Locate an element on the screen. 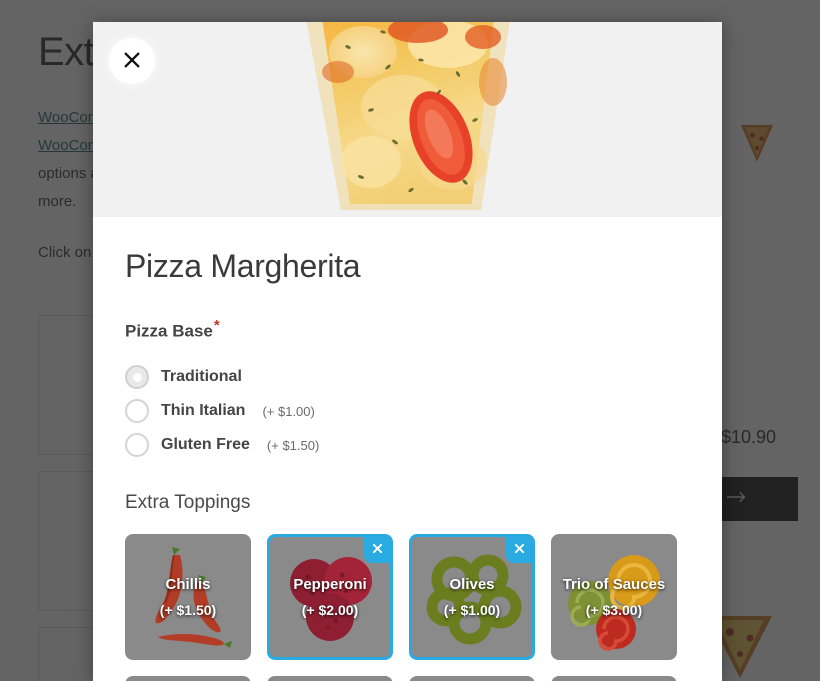 The width and height of the screenshot is (820, 681). topping-card-chillis: Chillis (+ $1.50) is located at coordinates (188, 597).